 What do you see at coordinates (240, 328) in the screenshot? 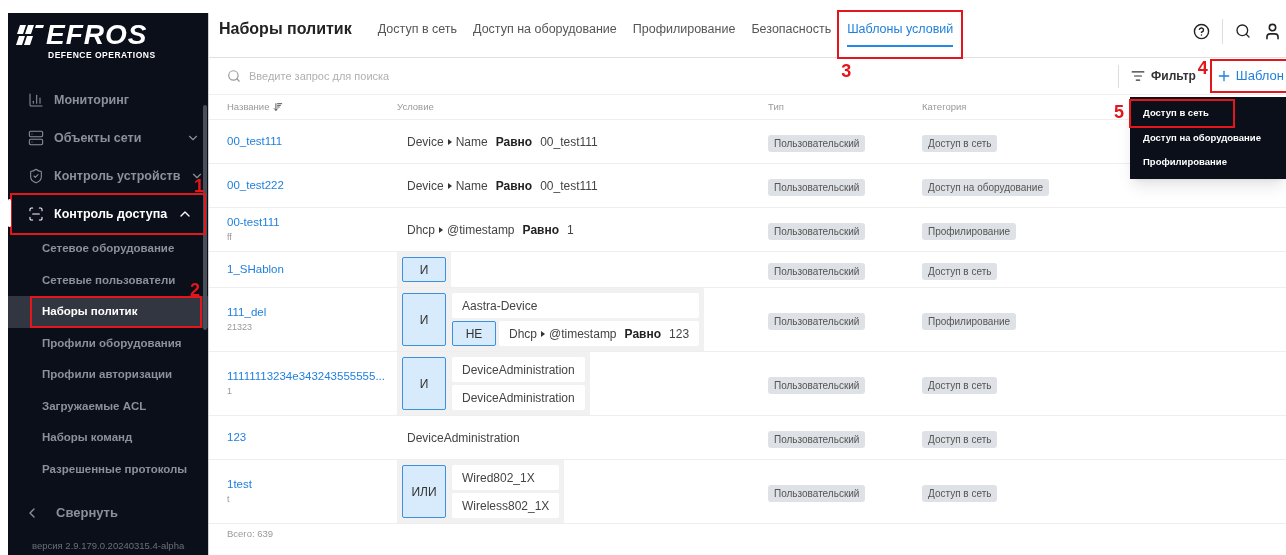
I see `template-description: 21323` at bounding box center [240, 328].